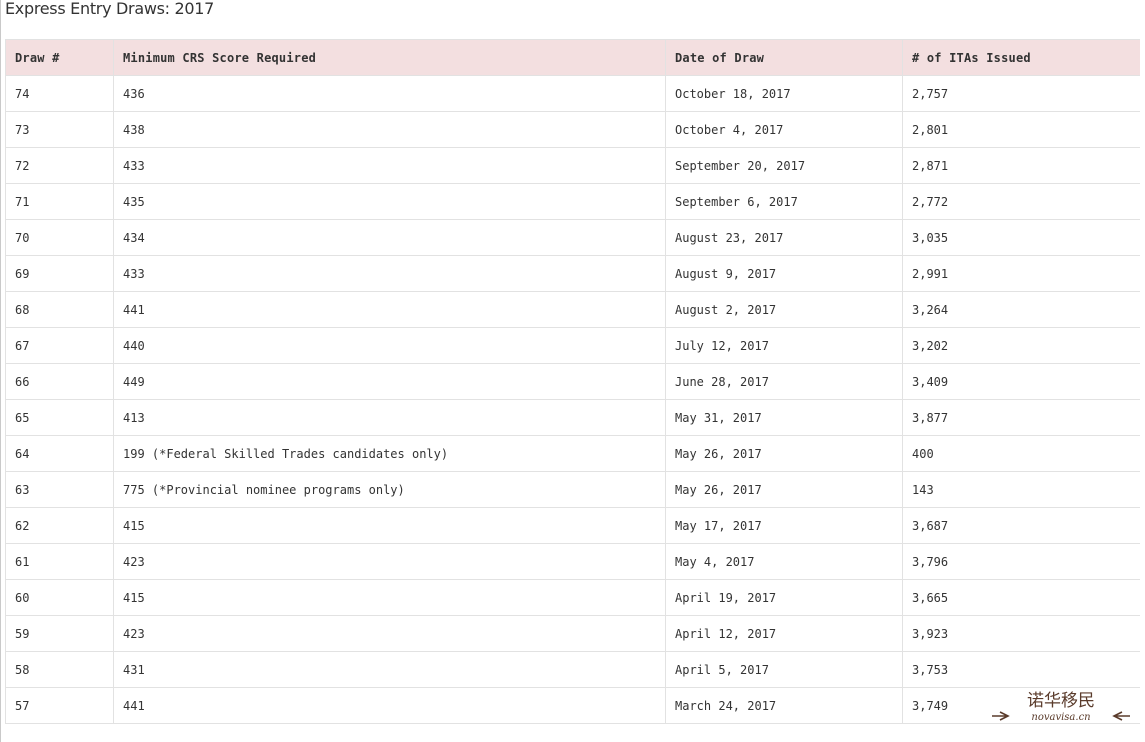 Image resolution: width=1145 pixels, height=742 pixels. What do you see at coordinates (784, 201) in the screenshot?
I see `cell-date-of-draw: September 6, 2017` at bounding box center [784, 201].